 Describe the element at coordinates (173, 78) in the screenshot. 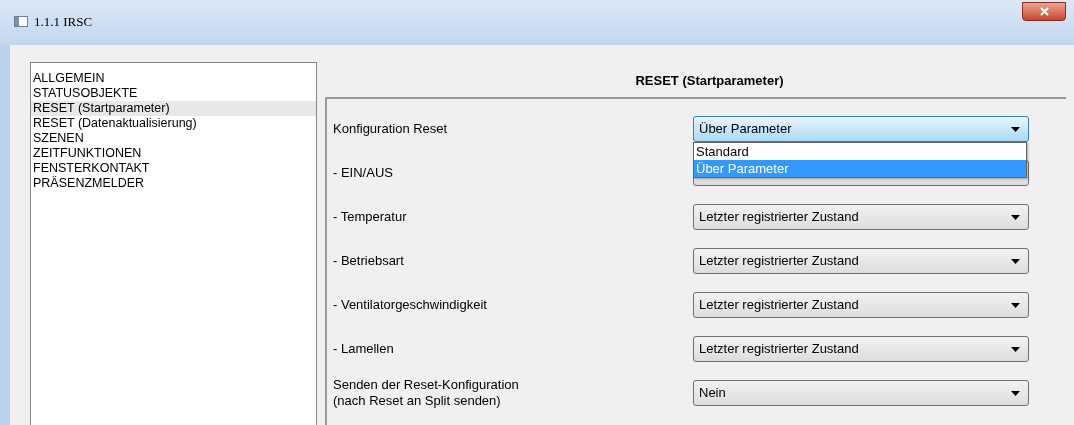

I see `sidebar-item: ALLGEMEIN` at that location.